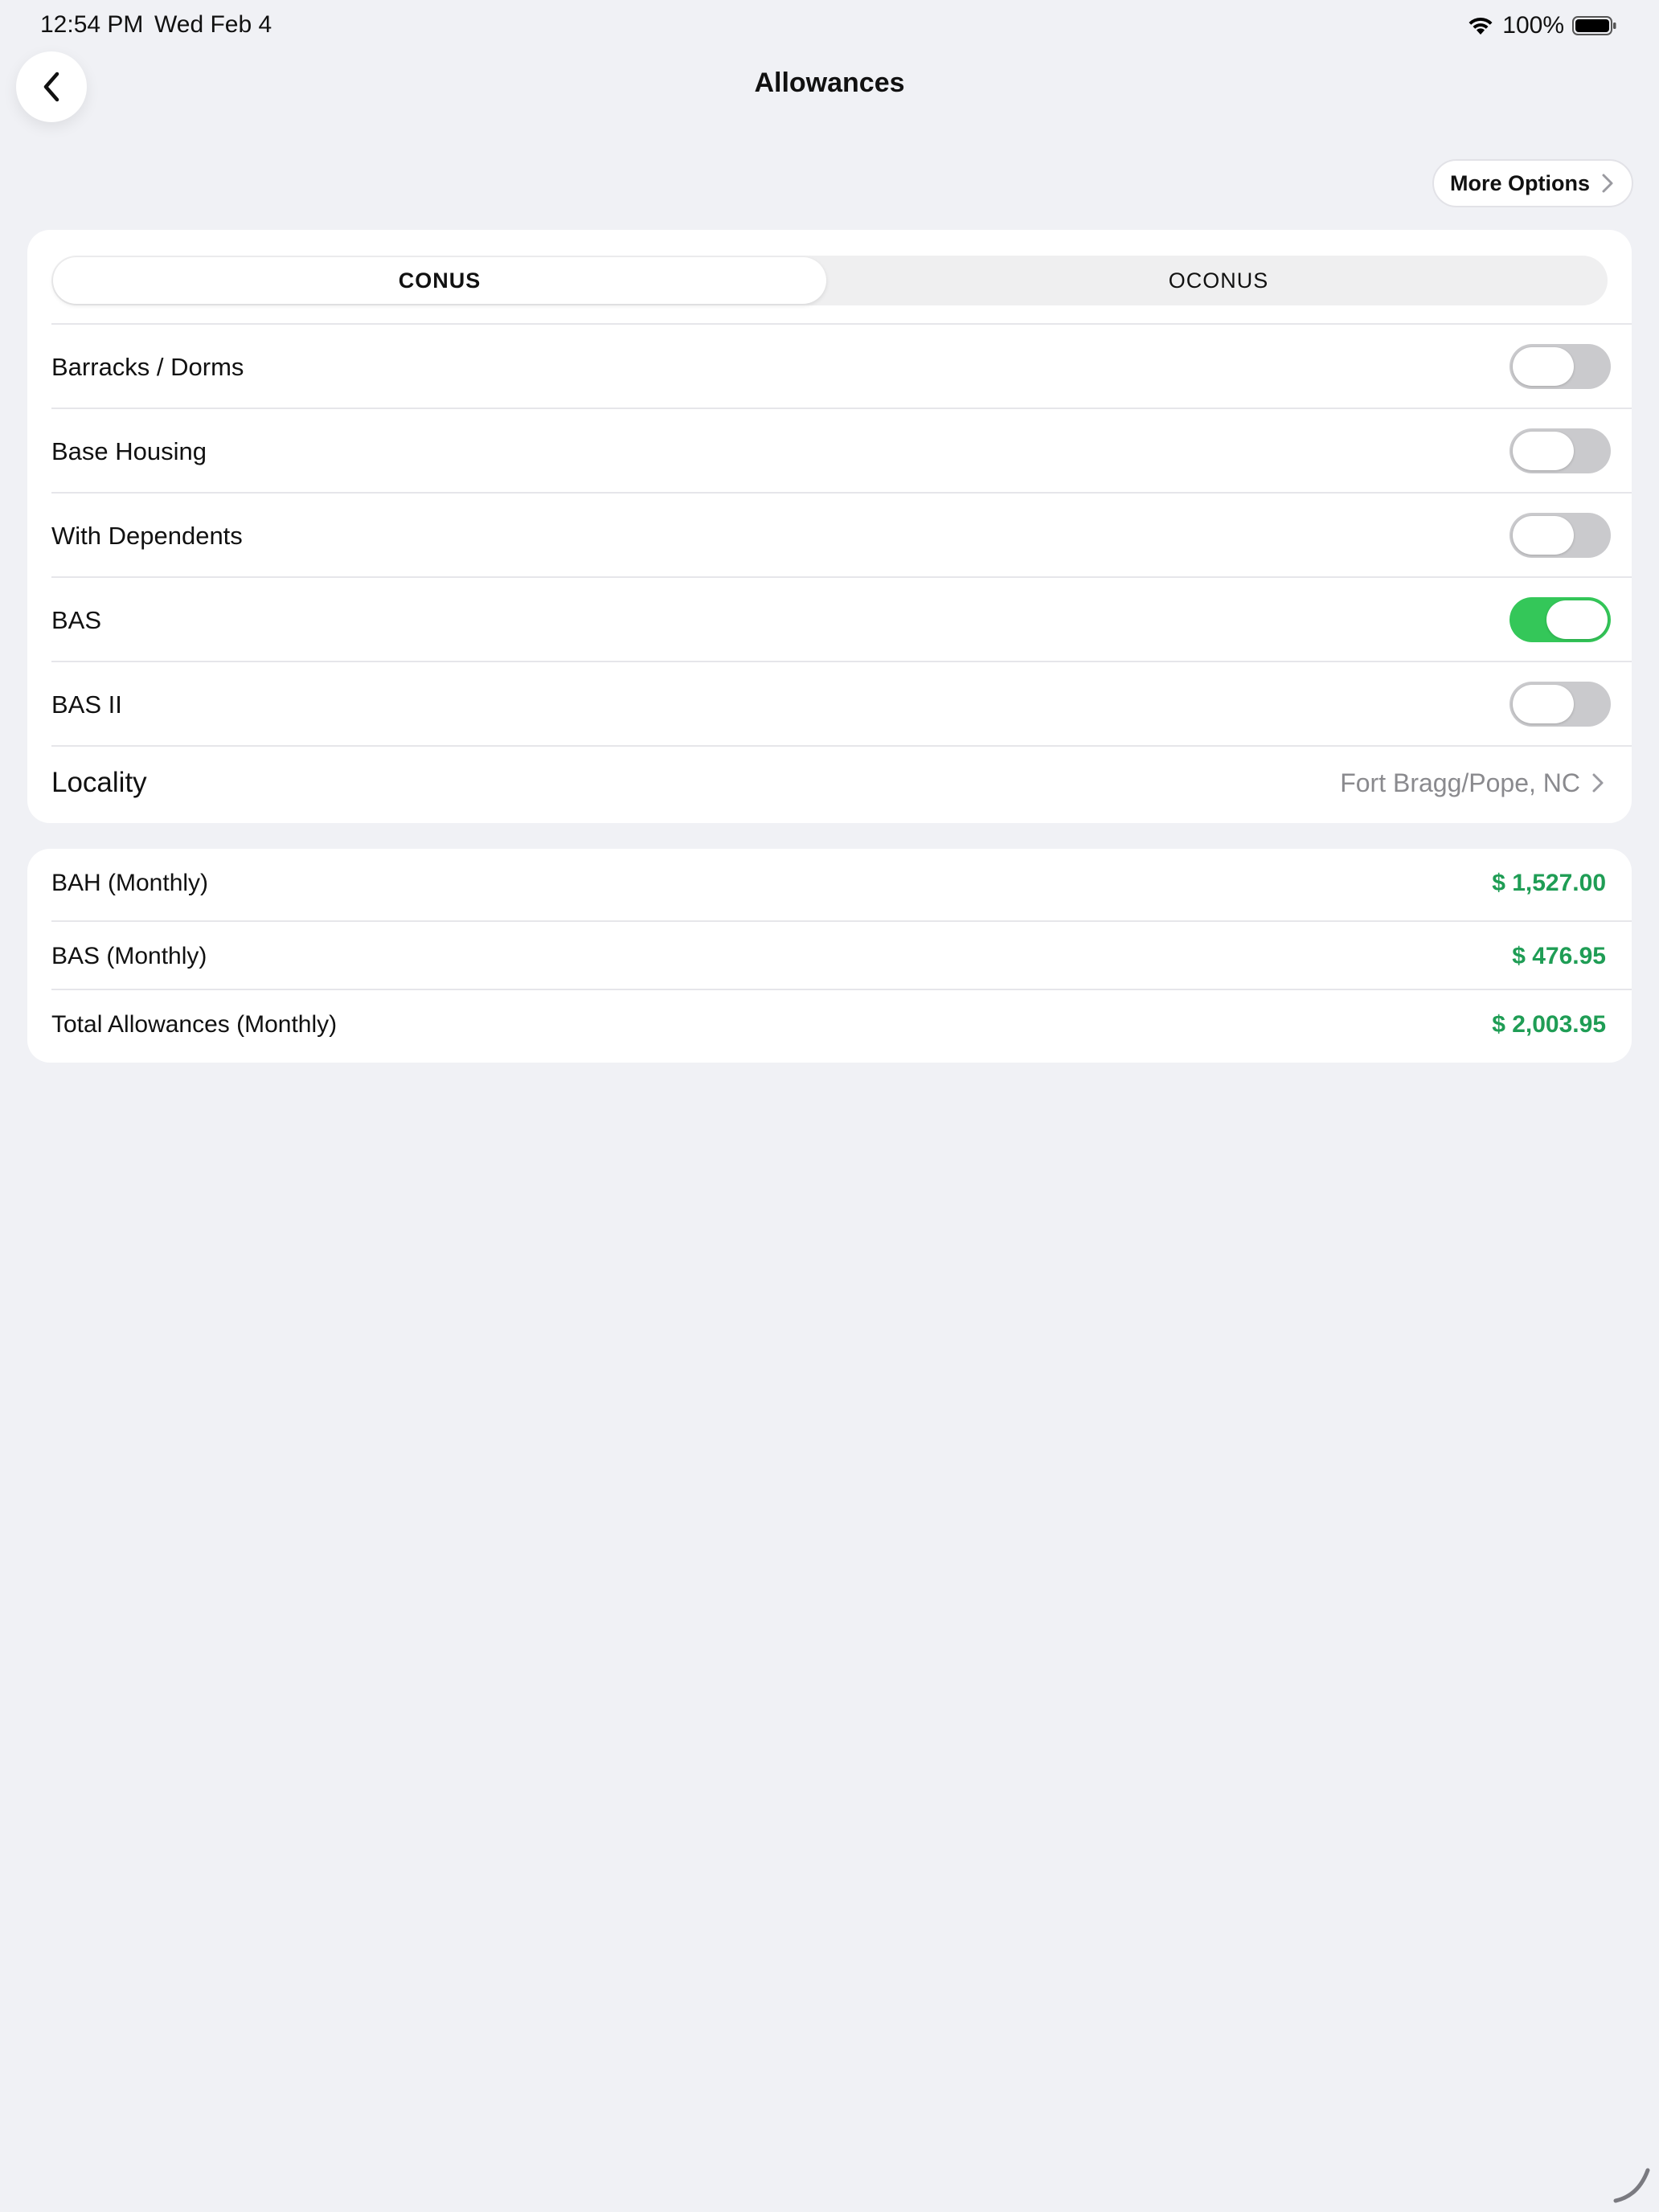 Image resolution: width=1659 pixels, height=2212 pixels. I want to click on total-value: $ 476.95, so click(1559, 956).